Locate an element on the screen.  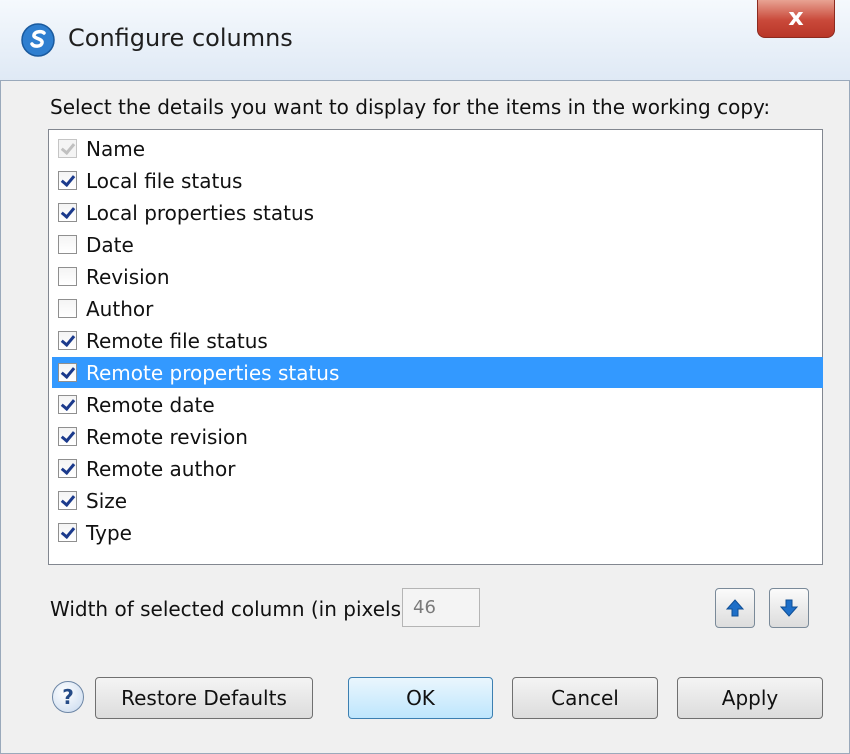
list-item: Remote date is located at coordinates (440, 404).